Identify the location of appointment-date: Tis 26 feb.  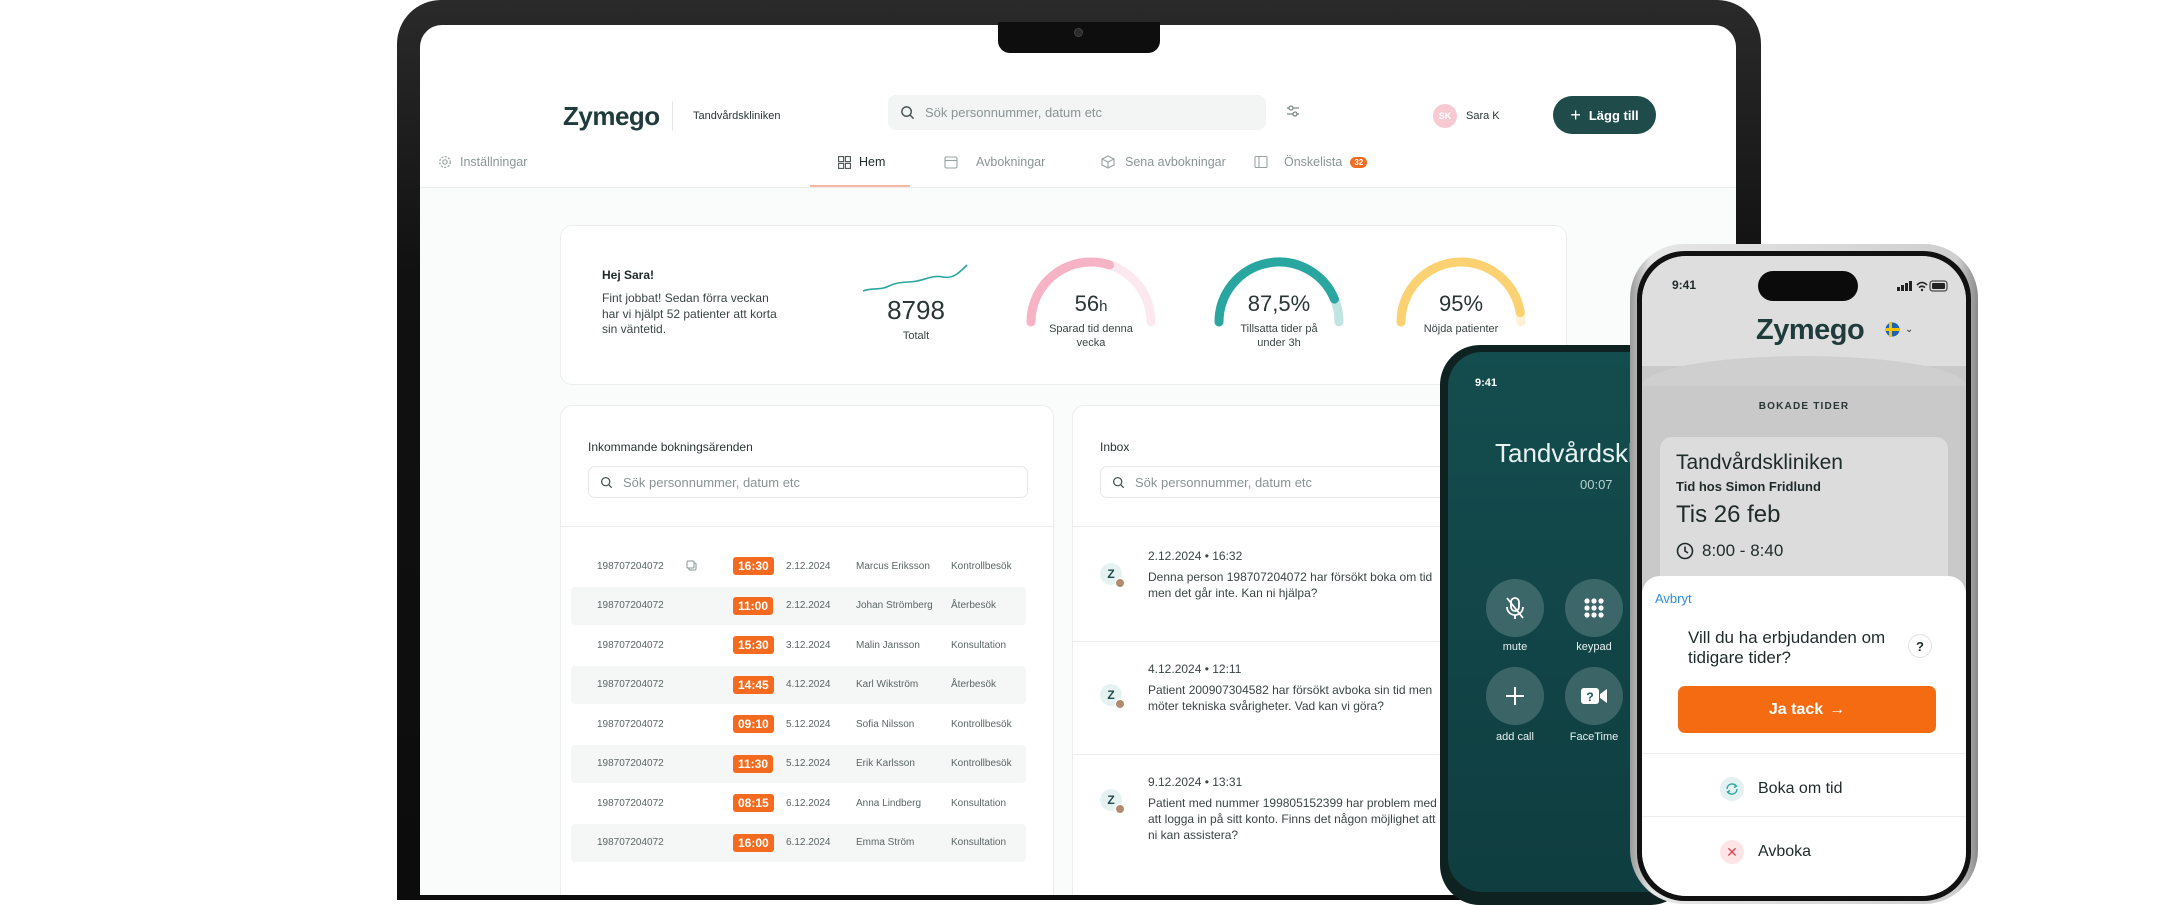
(1728, 514).